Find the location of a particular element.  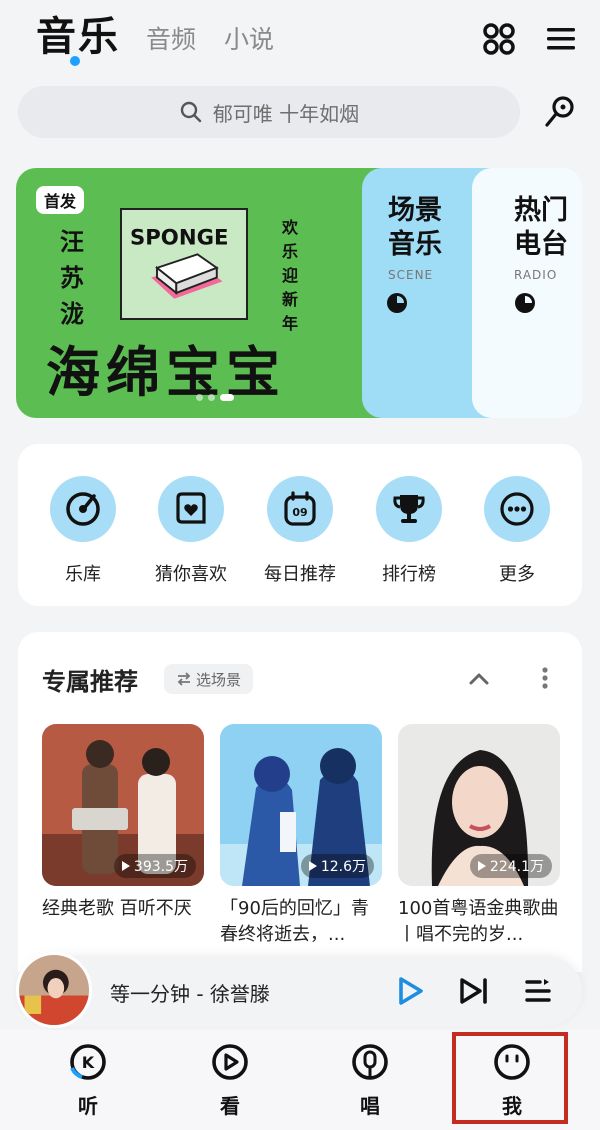

nav-watch: 看 is located at coordinates (230, 1080).